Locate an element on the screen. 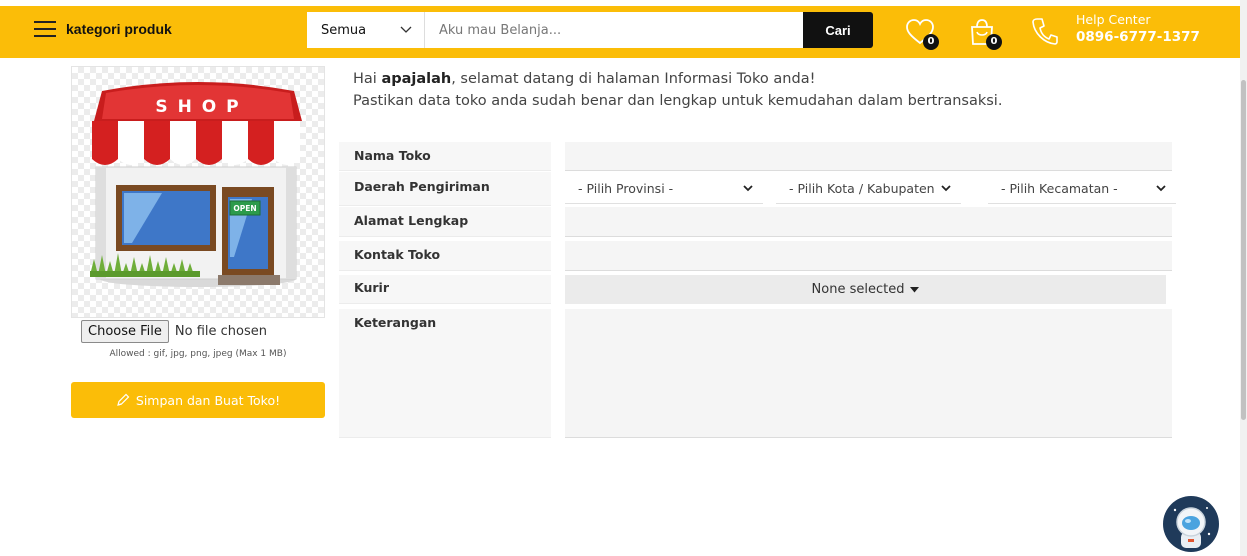 The width and height of the screenshot is (1247, 556). shipping-area-label: Daerah Pengiriman is located at coordinates (445, 189).